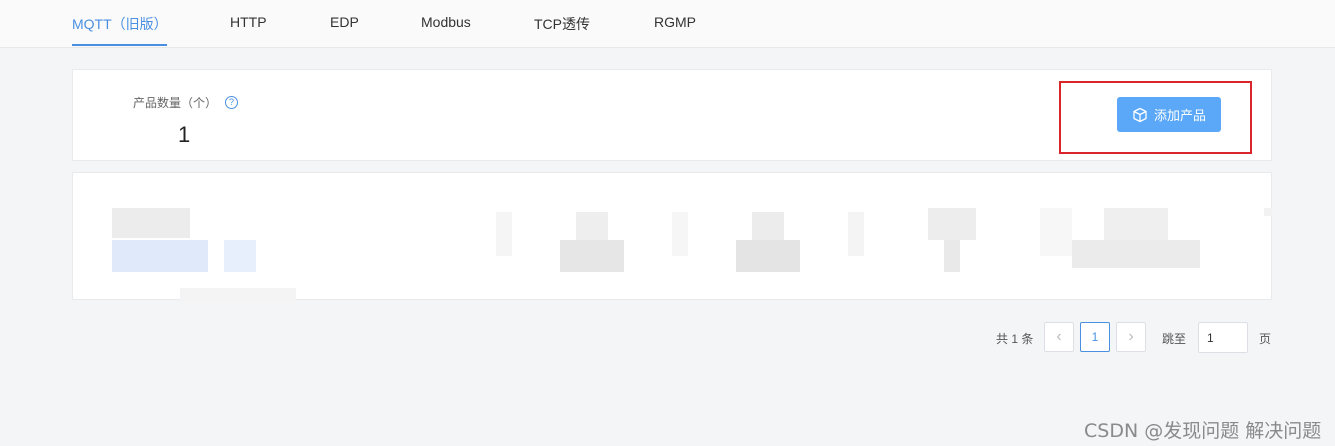  What do you see at coordinates (1203, 431) in the screenshot?
I see `watermark: CSDN @发现问题 解决问题` at bounding box center [1203, 431].